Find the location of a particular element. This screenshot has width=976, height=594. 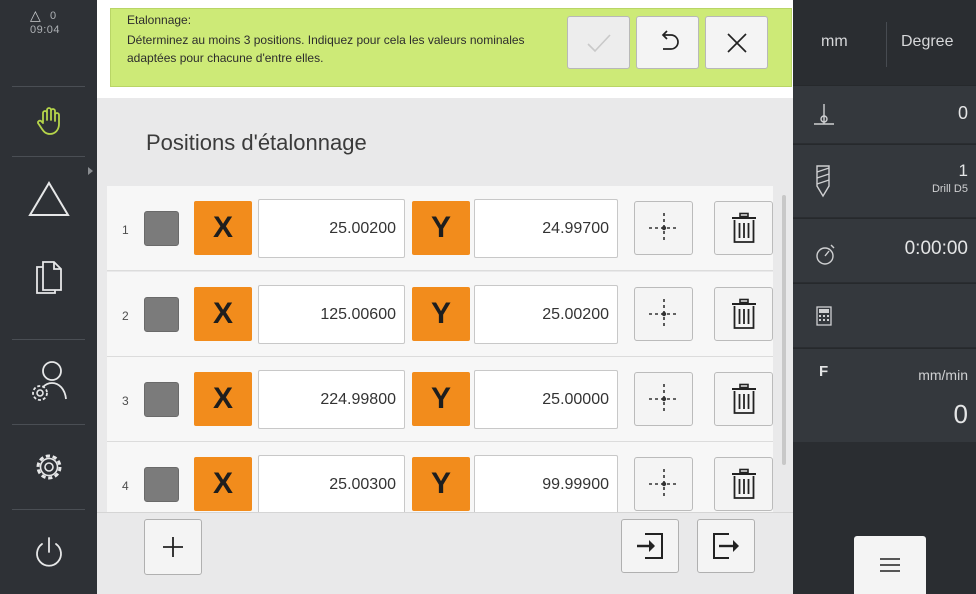

sidebar-item-user is located at coordinates (48, 382).